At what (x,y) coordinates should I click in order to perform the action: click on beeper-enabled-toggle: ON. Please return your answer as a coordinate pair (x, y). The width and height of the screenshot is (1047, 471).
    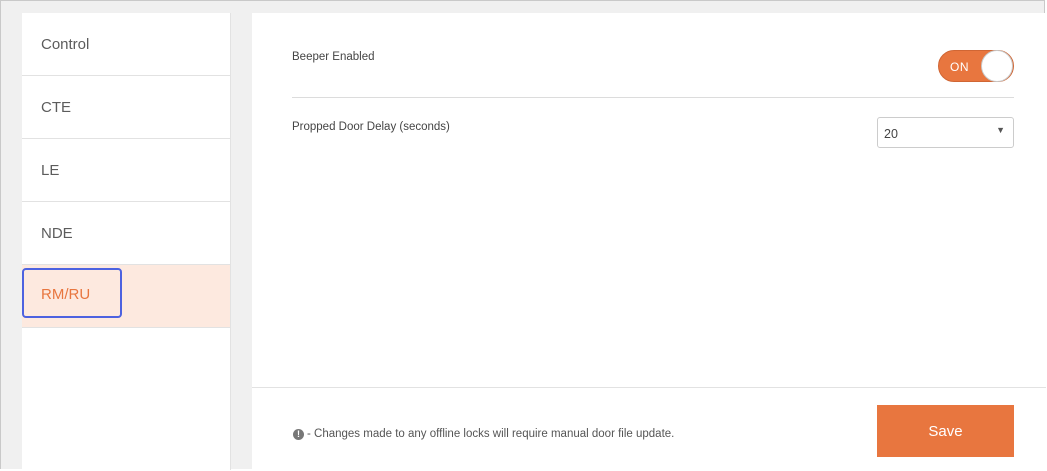
    Looking at the image, I should click on (976, 66).